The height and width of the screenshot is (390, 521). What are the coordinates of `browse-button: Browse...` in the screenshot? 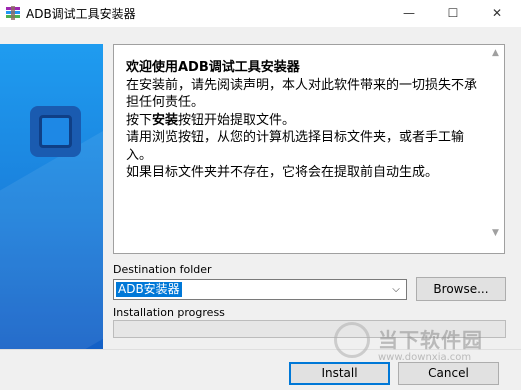 It's located at (461, 289).